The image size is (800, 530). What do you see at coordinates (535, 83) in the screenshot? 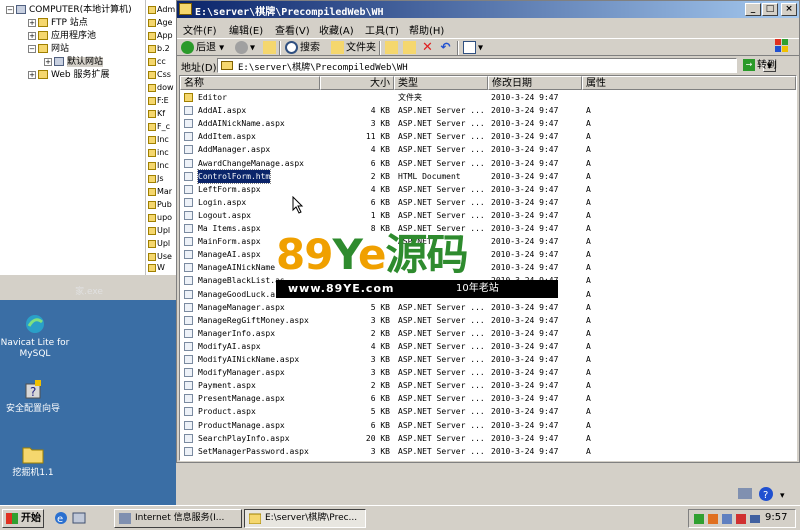
I see `column-header-date: 修改日期` at bounding box center [535, 83].